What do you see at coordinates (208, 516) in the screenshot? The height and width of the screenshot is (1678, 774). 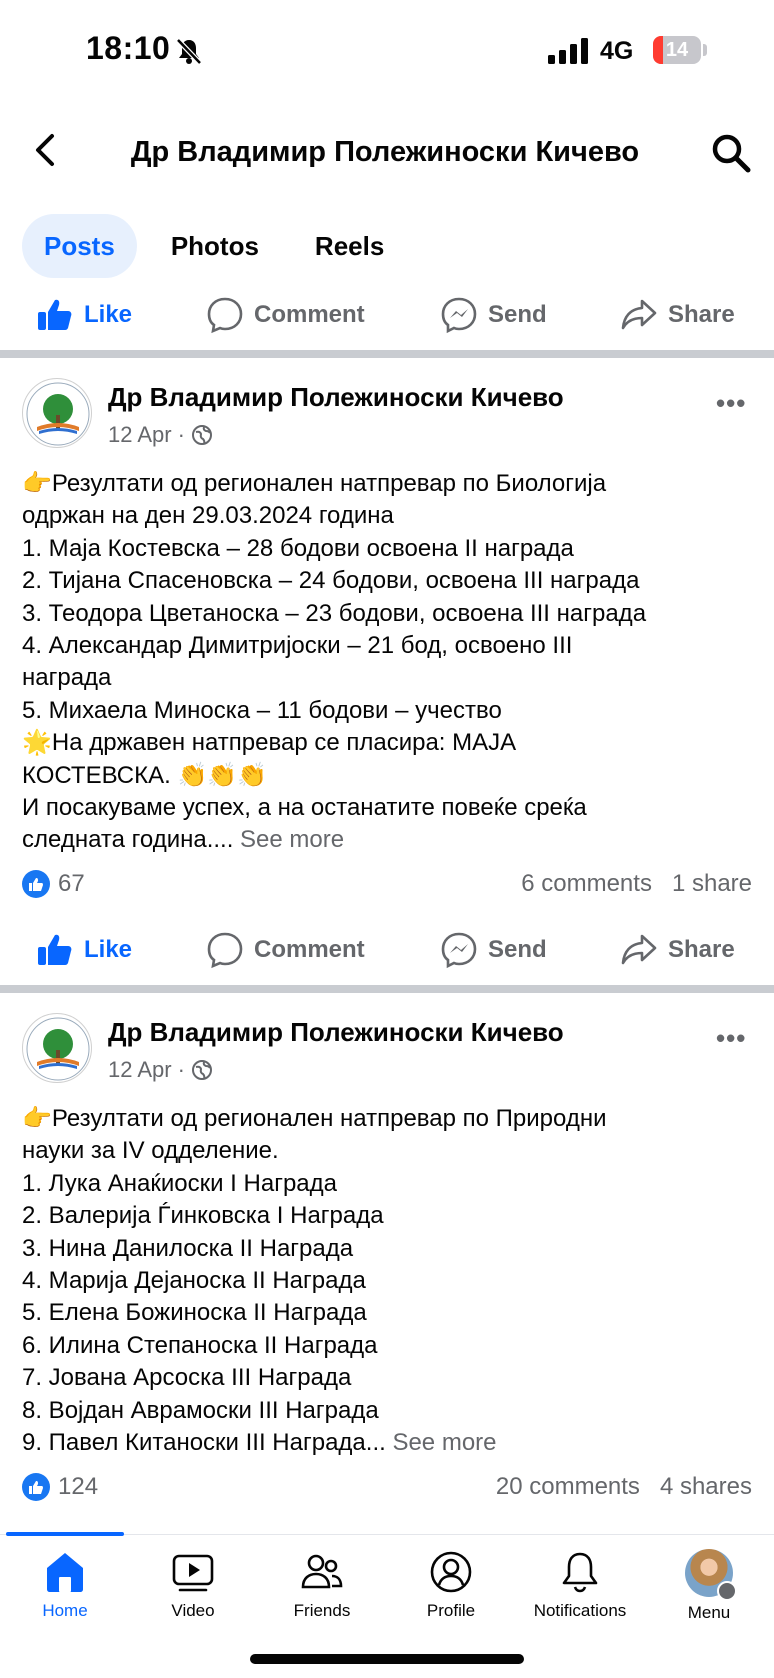 I see `post-line: одржан на ден 29.03.2024 година` at bounding box center [208, 516].